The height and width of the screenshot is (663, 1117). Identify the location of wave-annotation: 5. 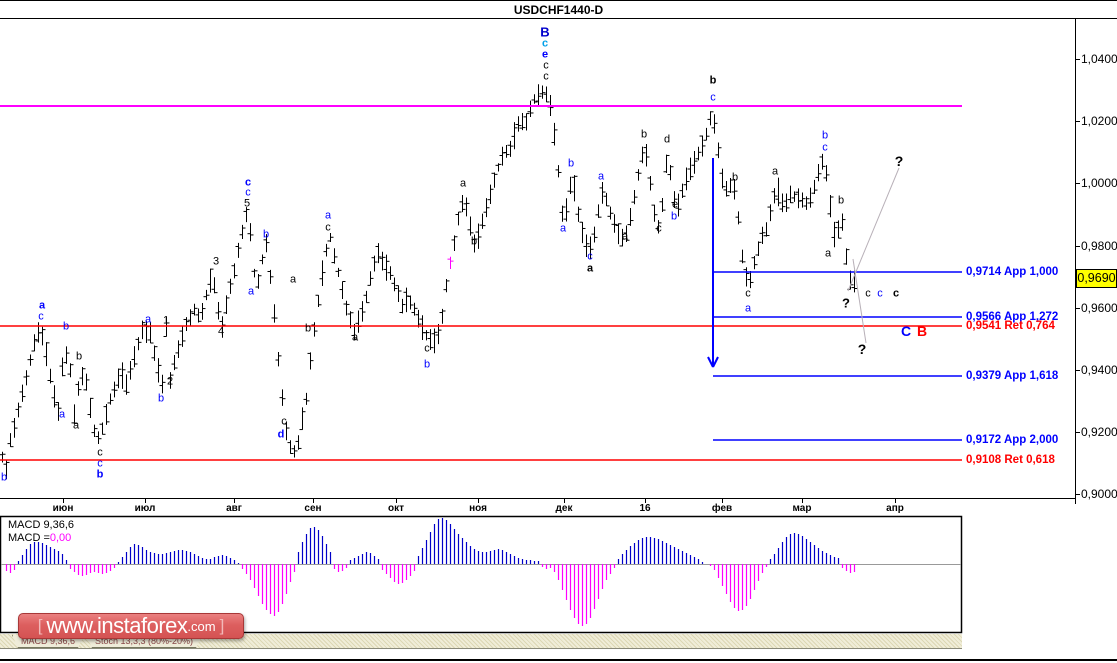
(247, 203).